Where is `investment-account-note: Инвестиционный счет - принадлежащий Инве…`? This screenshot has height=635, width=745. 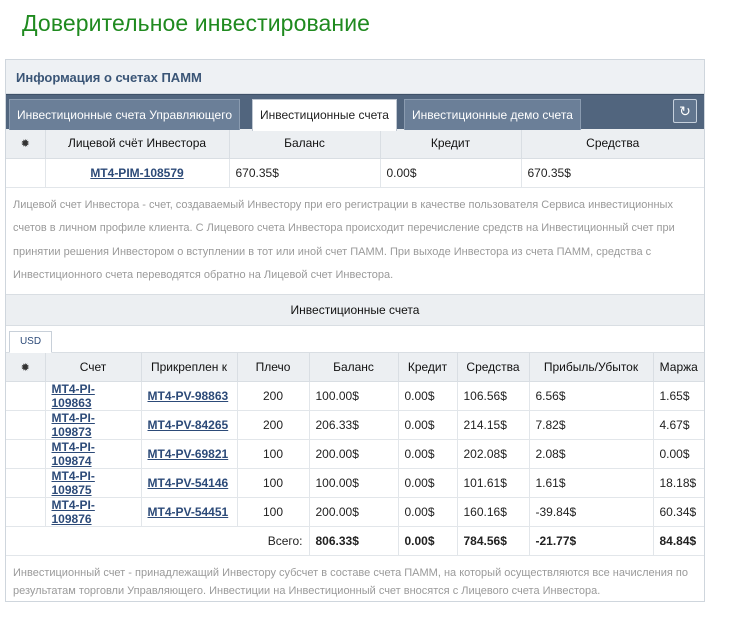
investment-account-note: Инвестиционный счет - принадлежащий Инве… is located at coordinates (350, 582).